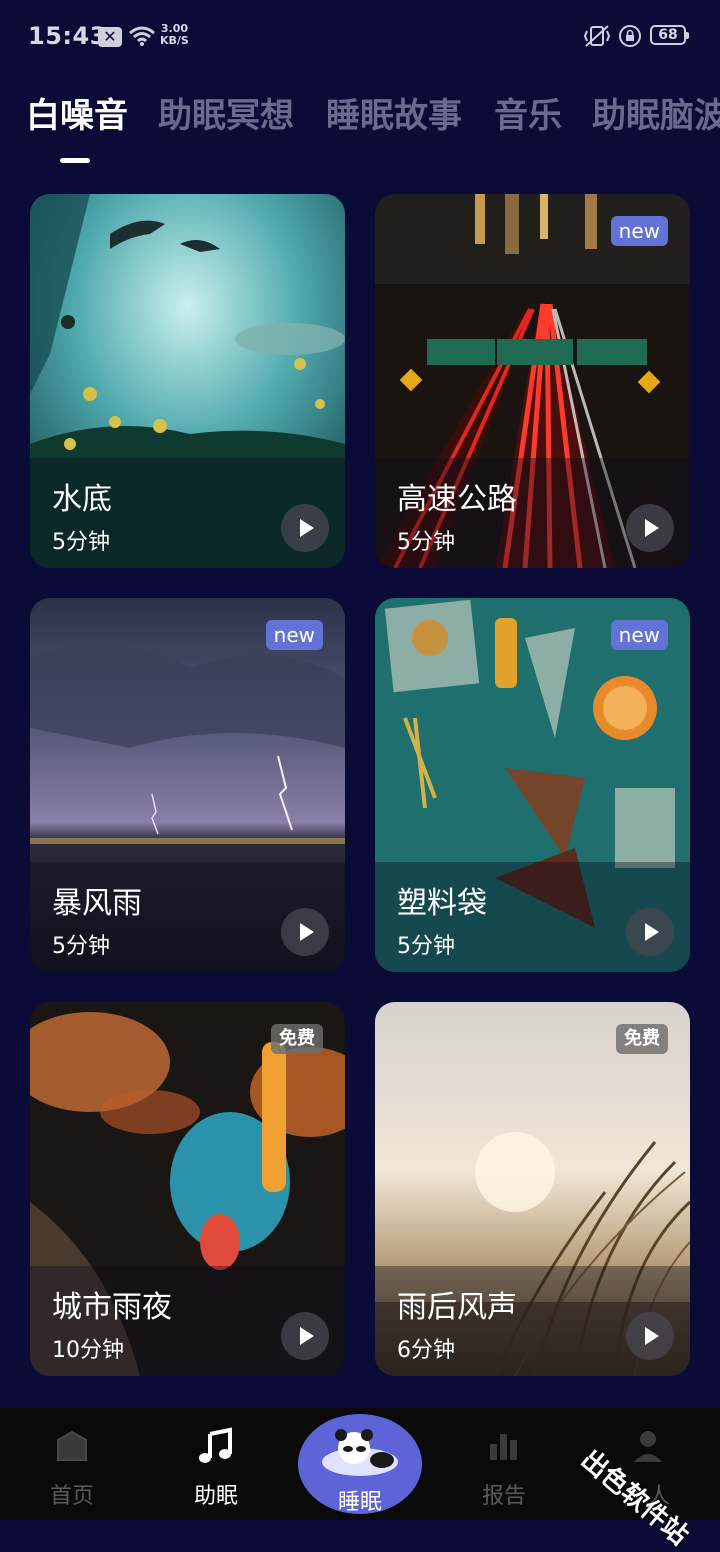 Image resolution: width=720 pixels, height=1552 pixels. I want to click on nav-sleep-aid-label: 助眠, so click(215, 1496).